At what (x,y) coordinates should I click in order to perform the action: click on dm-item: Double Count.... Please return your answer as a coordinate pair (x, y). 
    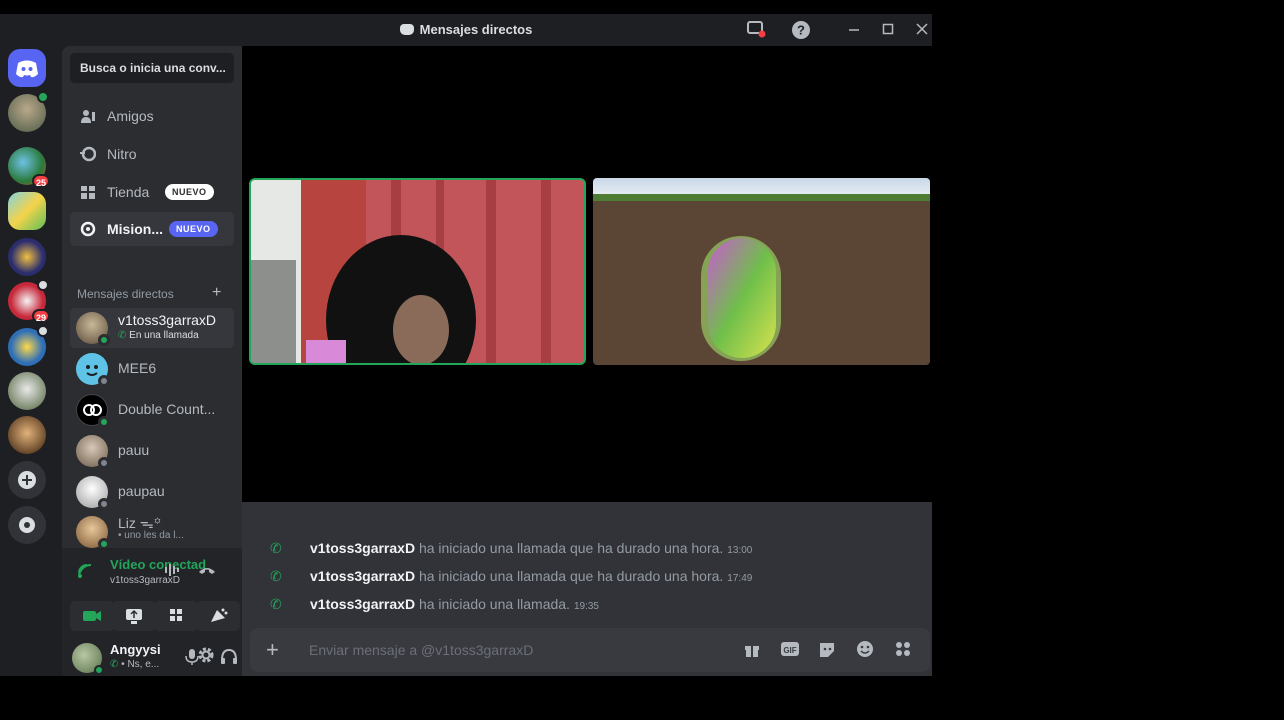
    Looking at the image, I should click on (152, 410).